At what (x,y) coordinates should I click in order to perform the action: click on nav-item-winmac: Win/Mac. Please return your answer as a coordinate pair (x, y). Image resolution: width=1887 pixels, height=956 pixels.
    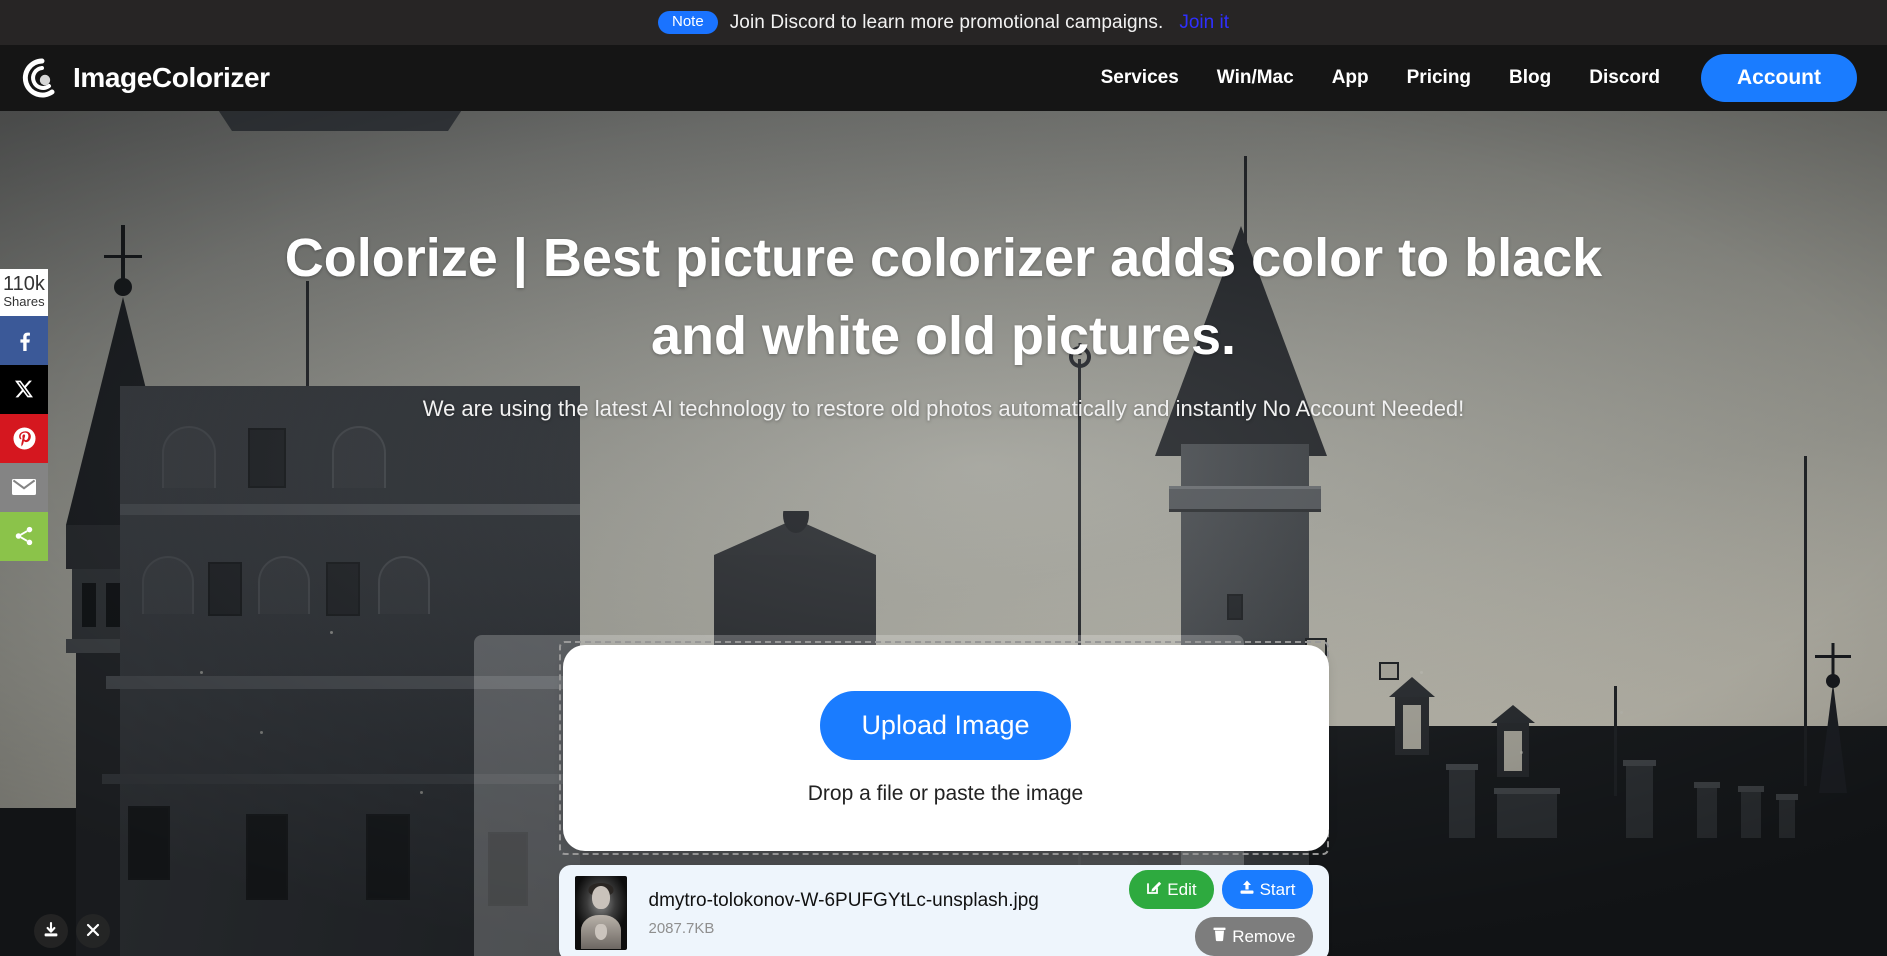
    Looking at the image, I should click on (1255, 78).